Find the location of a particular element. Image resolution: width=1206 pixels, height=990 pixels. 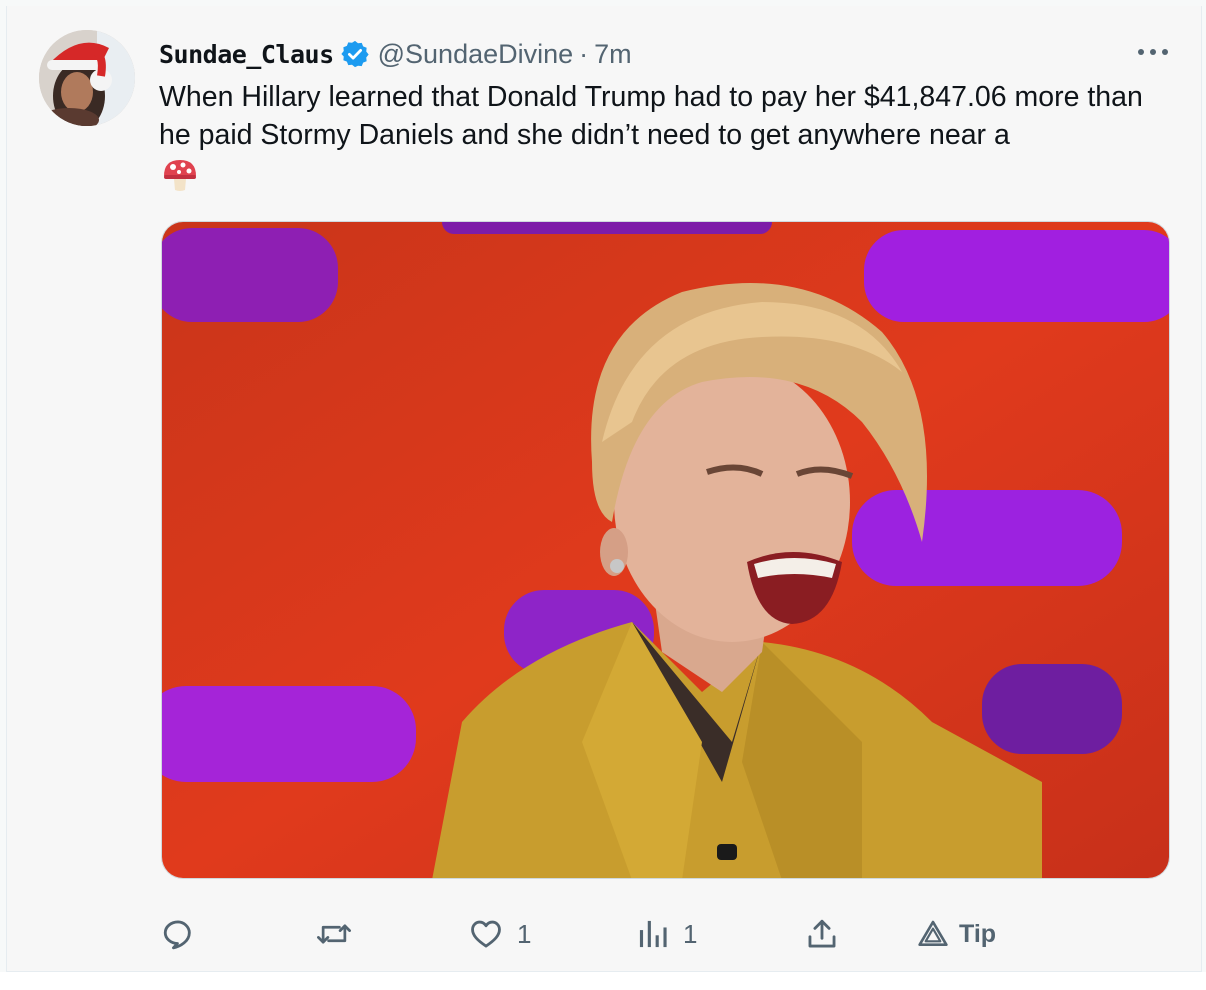

retweet-button is located at coordinates (334, 934).